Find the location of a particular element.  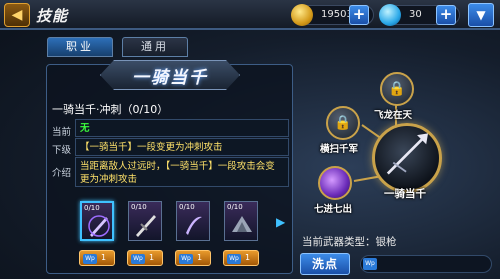

skill-node-label: 七进七出 is located at coordinates (333, 209).